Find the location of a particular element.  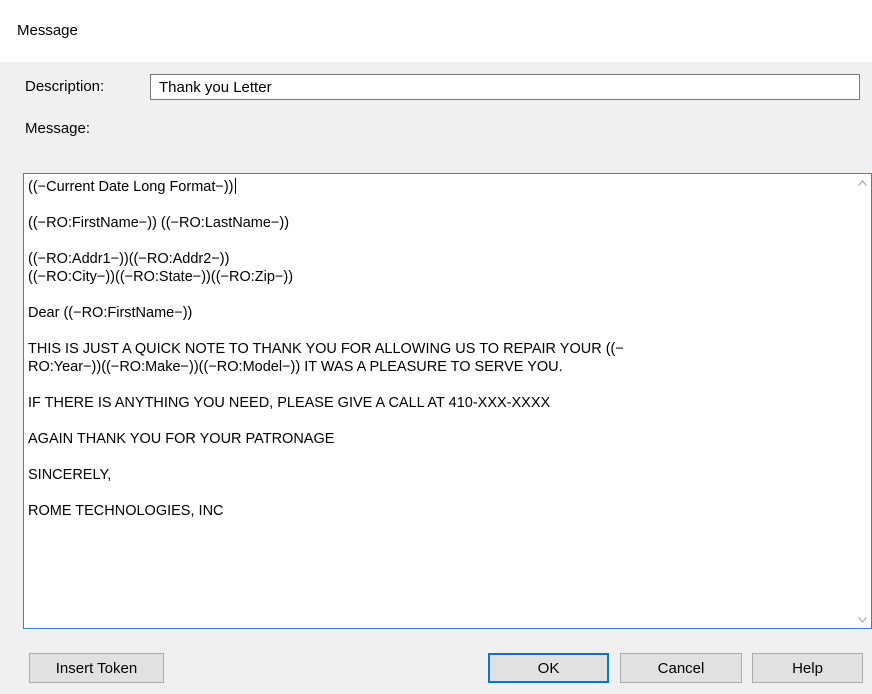

chevron-down-icon is located at coordinates (862, 619).